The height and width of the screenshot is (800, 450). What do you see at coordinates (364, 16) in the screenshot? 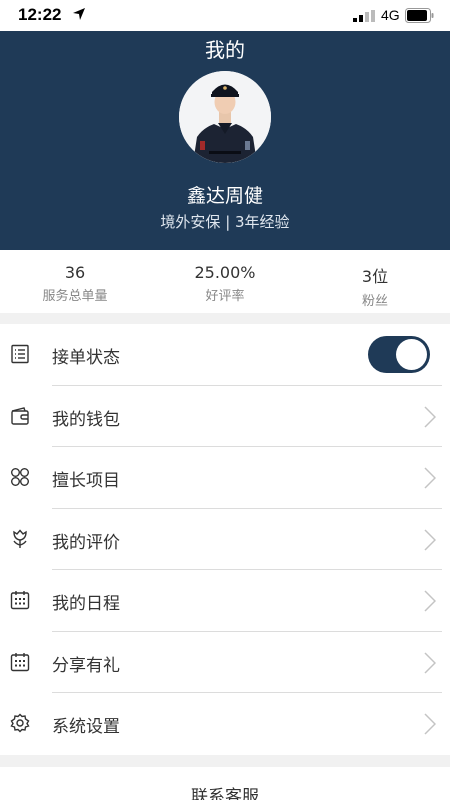
I see `signal-icon` at bounding box center [364, 16].